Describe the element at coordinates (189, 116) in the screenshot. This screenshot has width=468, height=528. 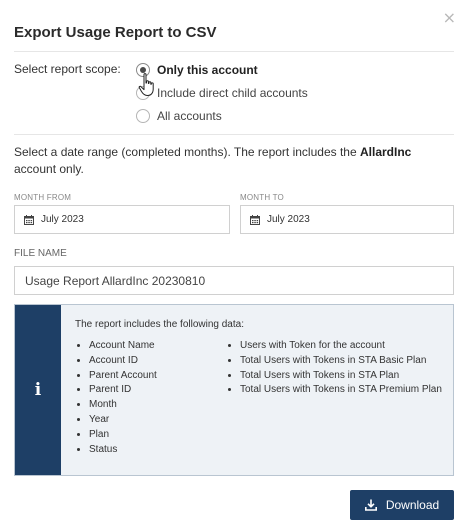
I see `scope-option-label: All accounts` at that location.